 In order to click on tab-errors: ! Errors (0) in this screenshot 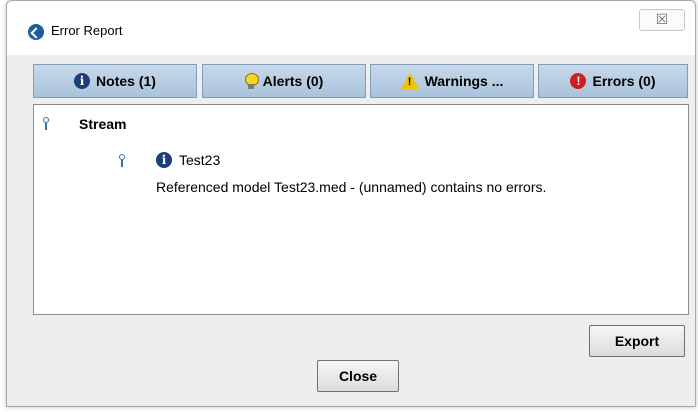, I will do `click(613, 81)`.